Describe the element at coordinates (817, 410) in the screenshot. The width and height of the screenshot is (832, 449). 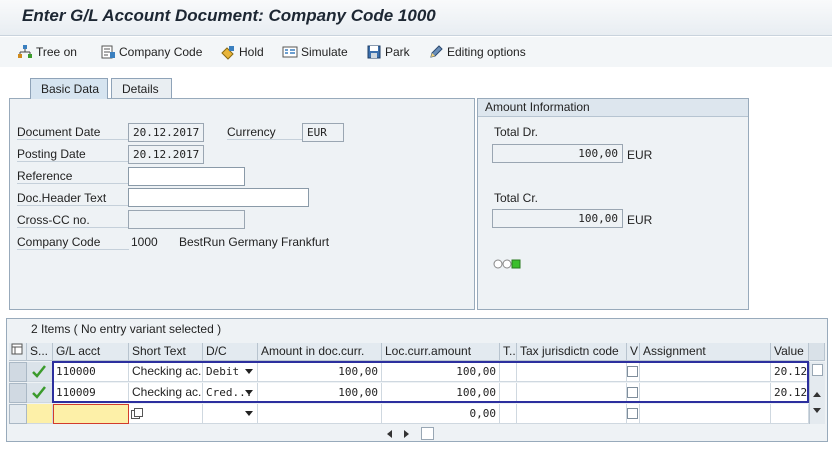
I see `scroll-down-icon` at that location.